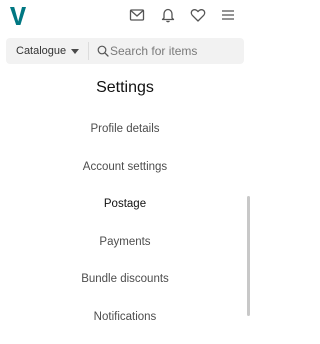 Image resolution: width=320 pixels, height=344 pixels. Describe the element at coordinates (75, 51) in the screenshot. I see `caret-down-icon` at that location.